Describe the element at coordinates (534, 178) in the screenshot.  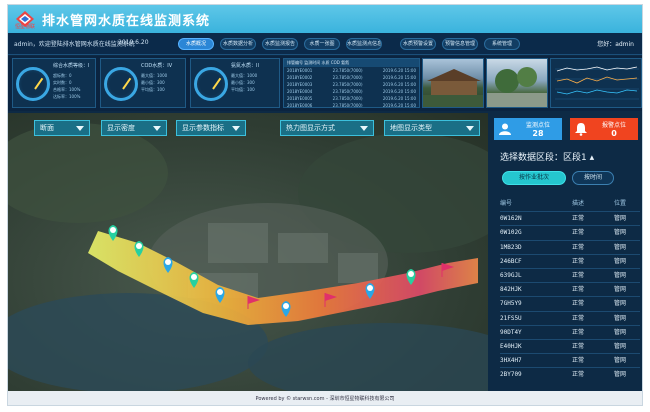
I see `by-batch-button: 按作业批次` at that location.